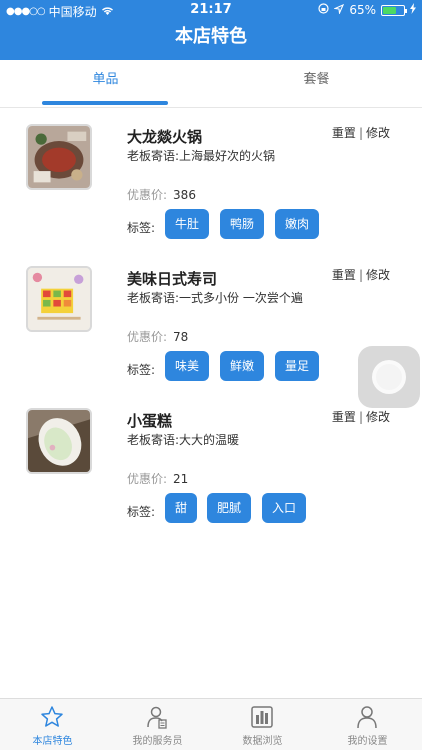 This screenshot has height=750, width=422. I want to click on item-price: 优惠价: 21, so click(157, 478).